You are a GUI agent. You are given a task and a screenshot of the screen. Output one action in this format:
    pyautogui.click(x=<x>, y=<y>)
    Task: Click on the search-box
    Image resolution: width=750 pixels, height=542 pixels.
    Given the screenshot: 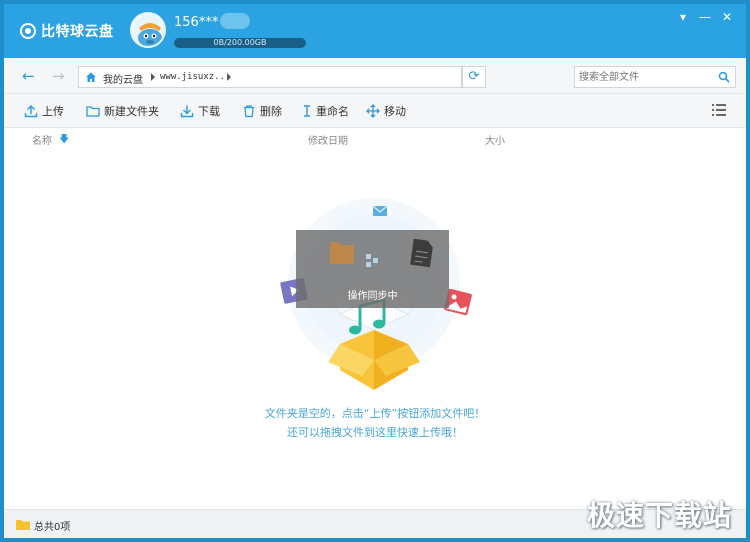 What is the action you would take?
    pyautogui.click(x=655, y=77)
    